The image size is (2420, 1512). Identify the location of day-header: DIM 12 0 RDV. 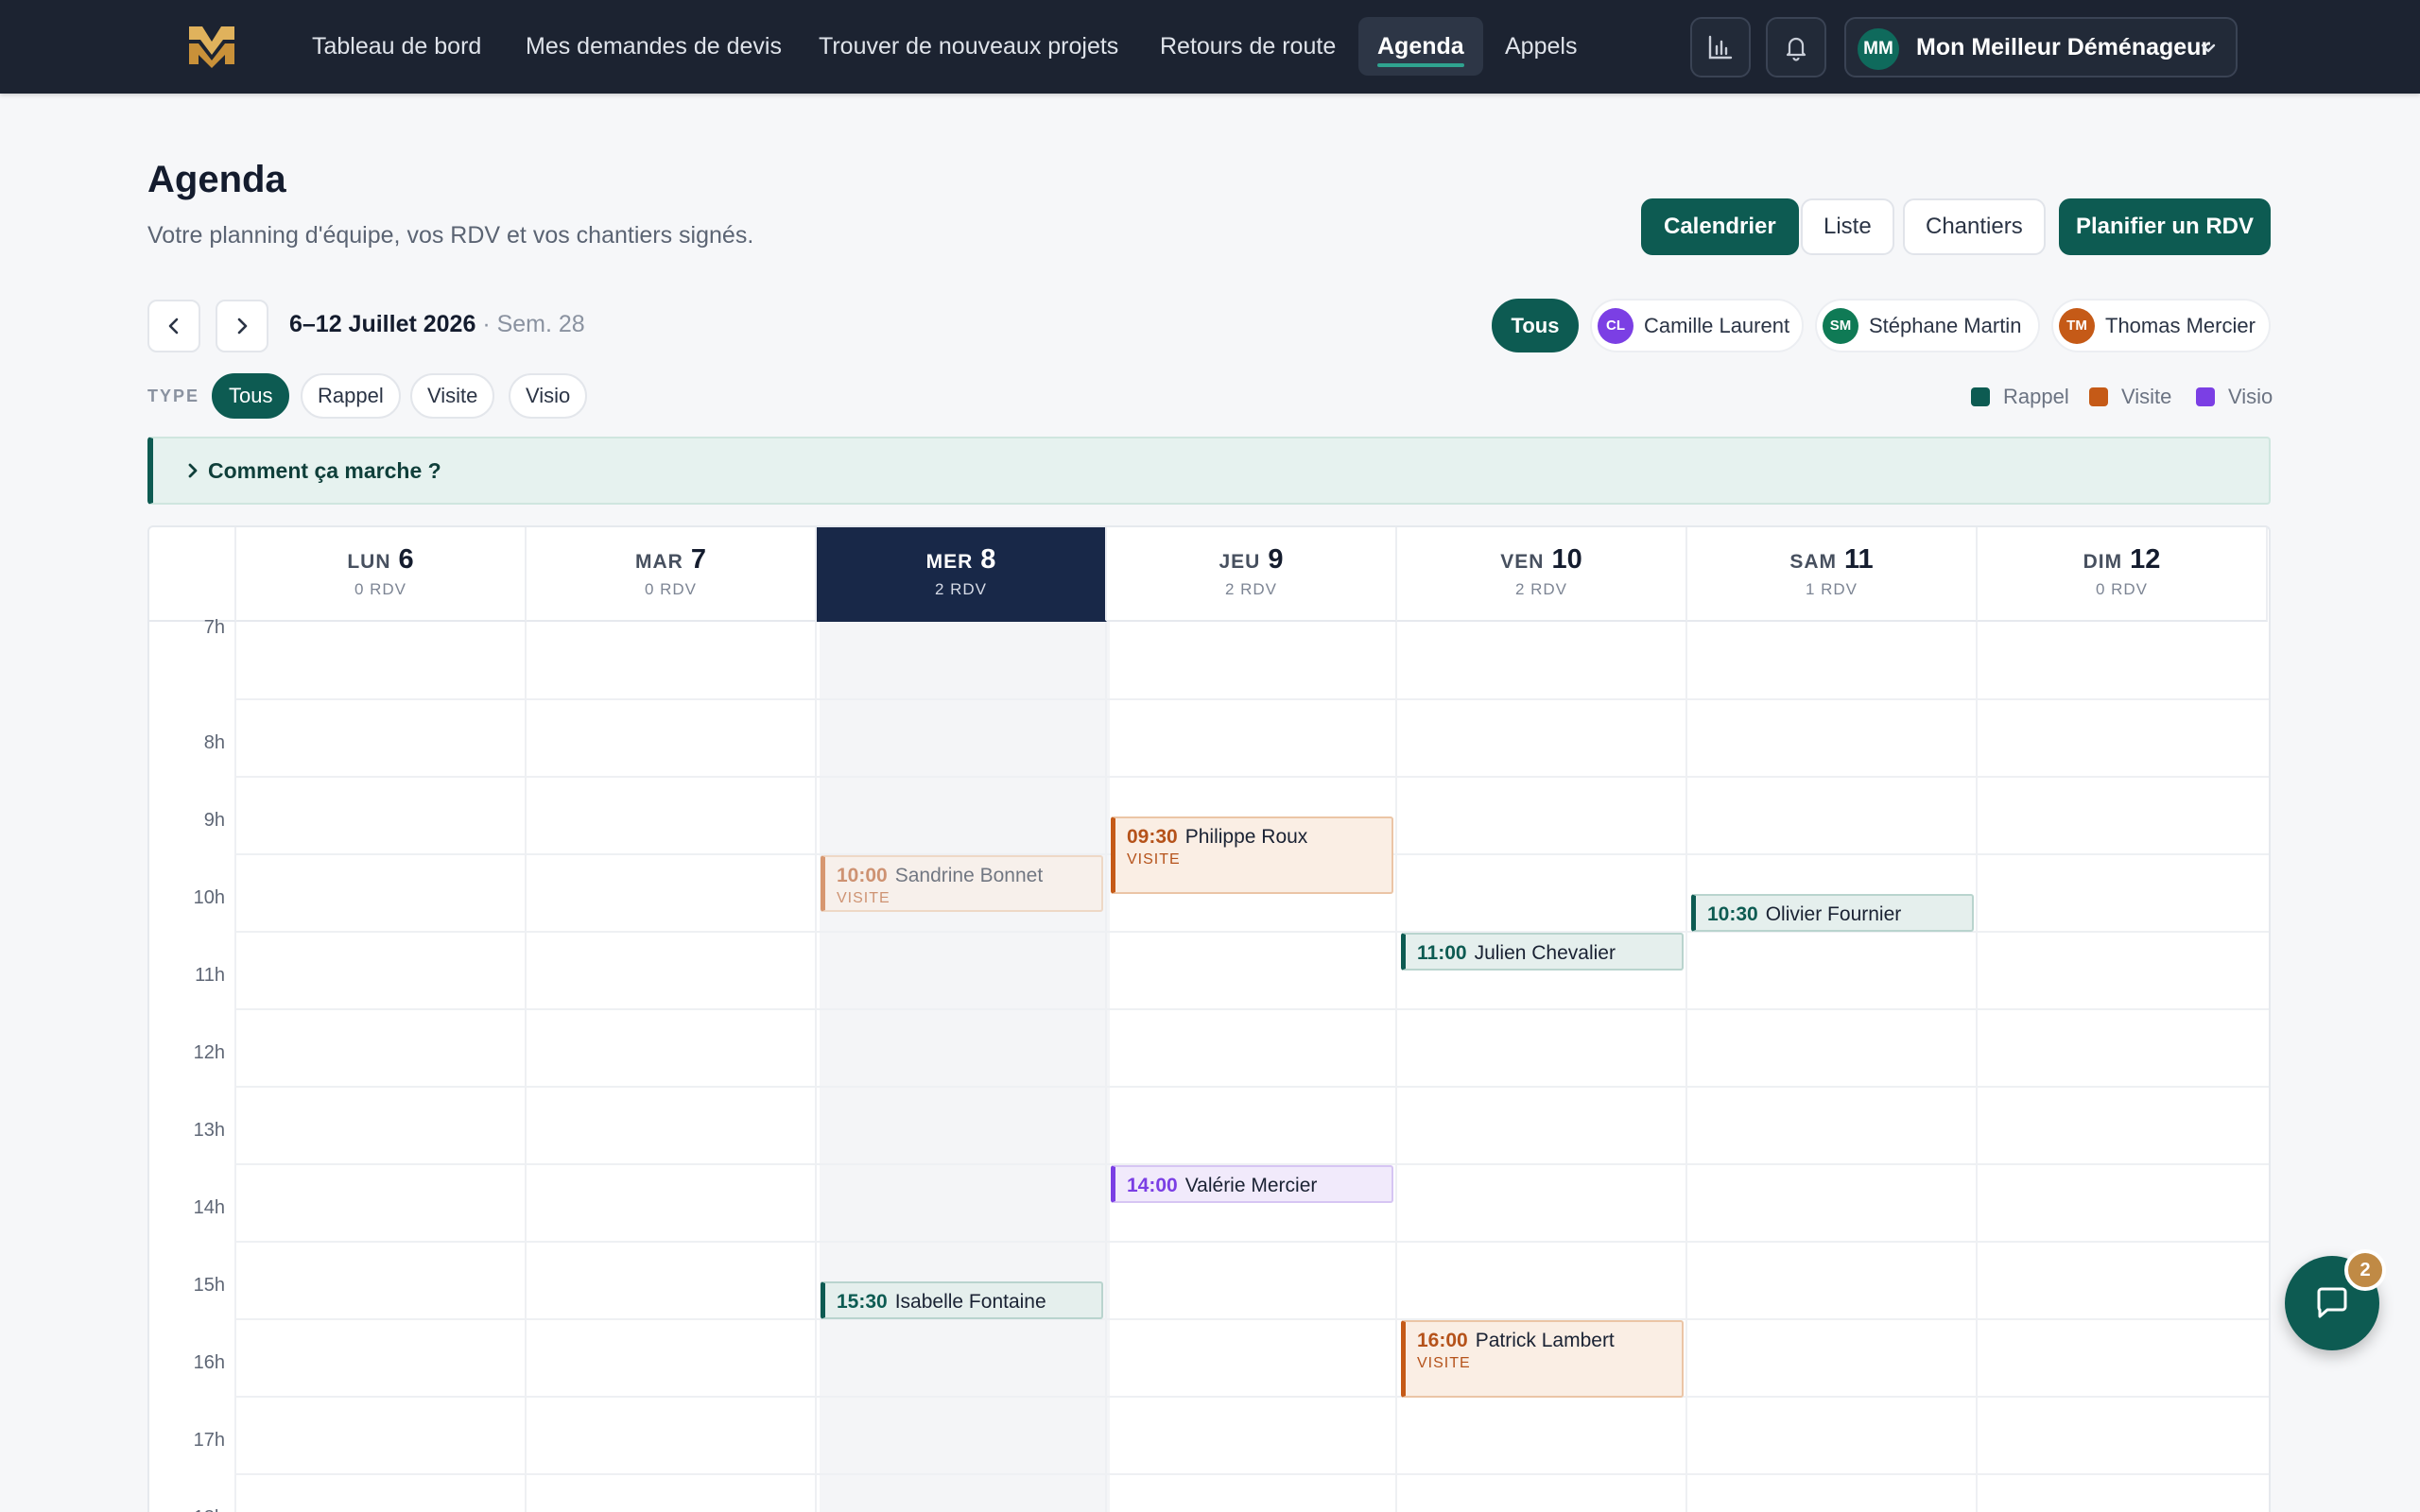
(2123, 574).